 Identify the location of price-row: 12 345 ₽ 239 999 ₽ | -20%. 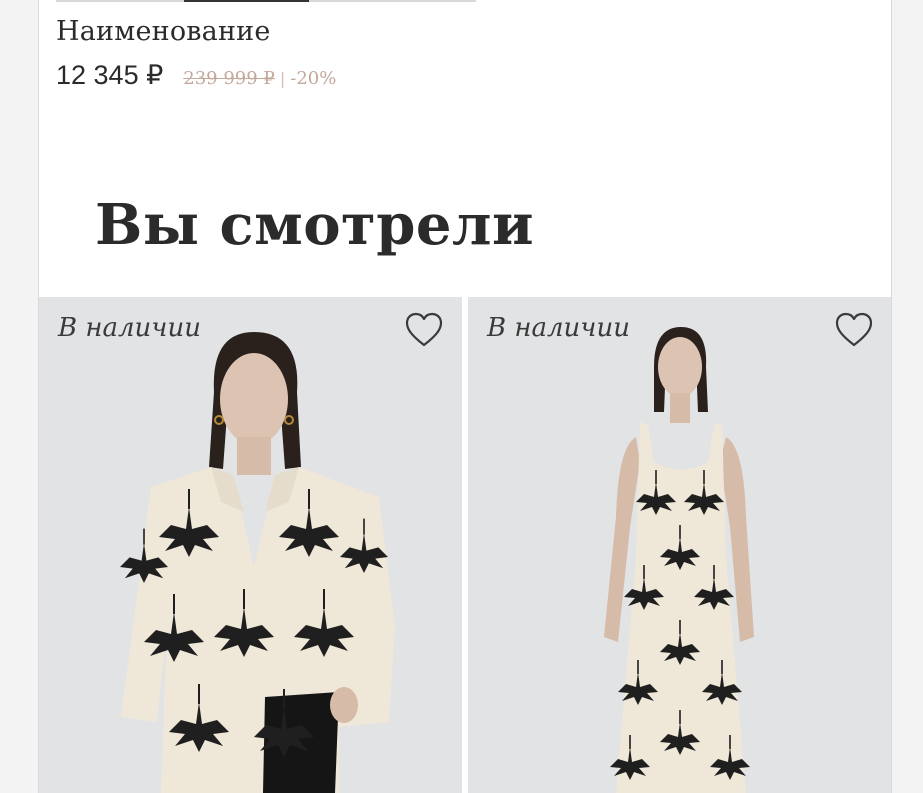
(196, 75).